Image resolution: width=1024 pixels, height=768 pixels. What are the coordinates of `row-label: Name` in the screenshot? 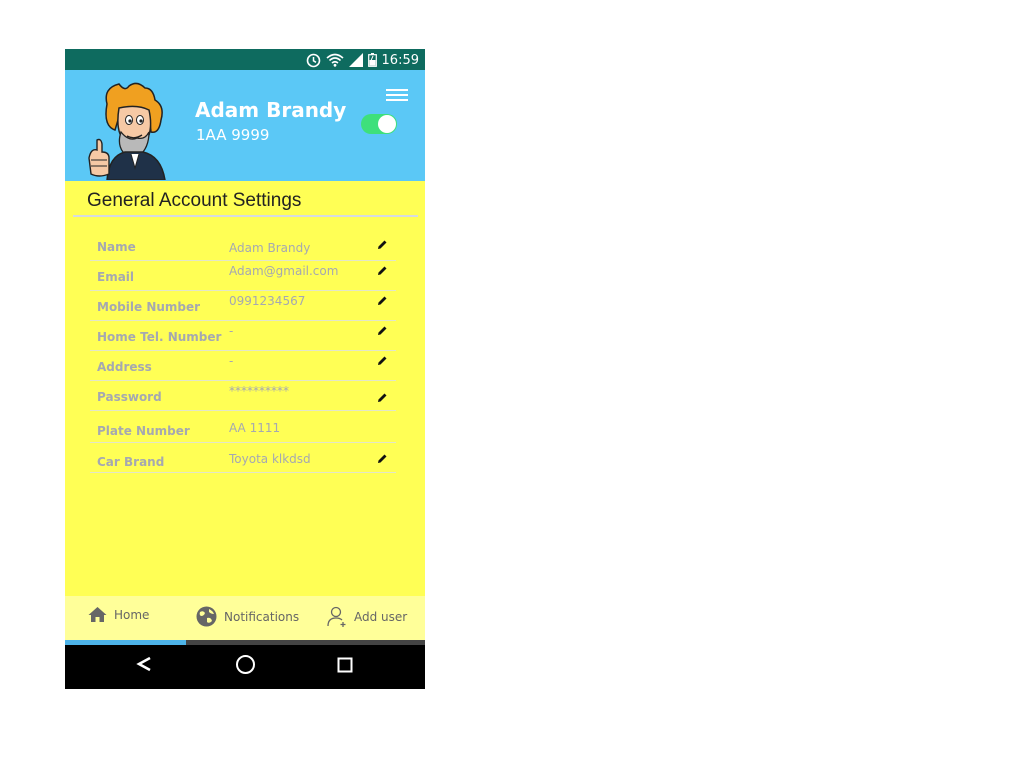 It's located at (116, 247).